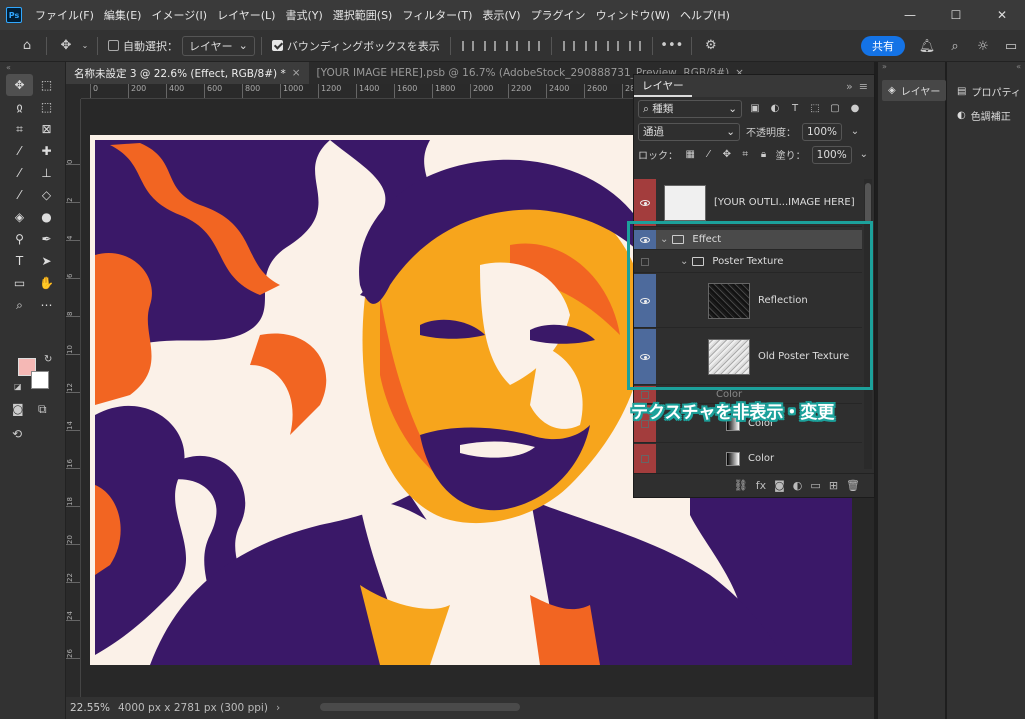 This screenshot has height=719, width=1025. Describe the element at coordinates (591, 46) in the screenshot. I see `align-middle-icon` at that location.